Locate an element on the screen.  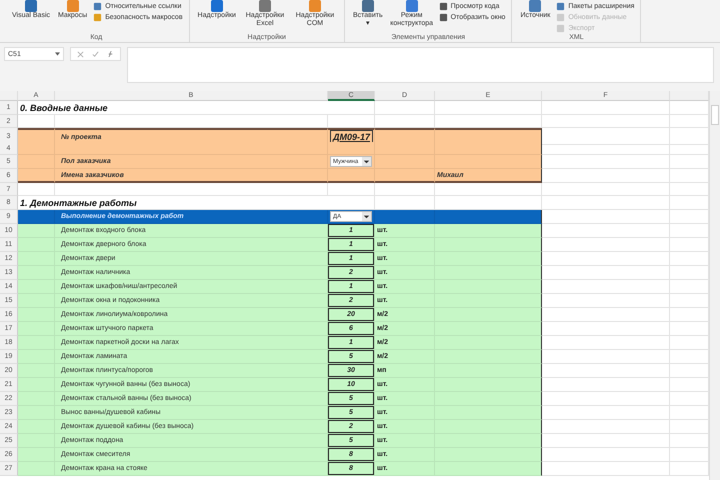
table-cell: 0. Вводные данные is located at coordinates (196, 108).